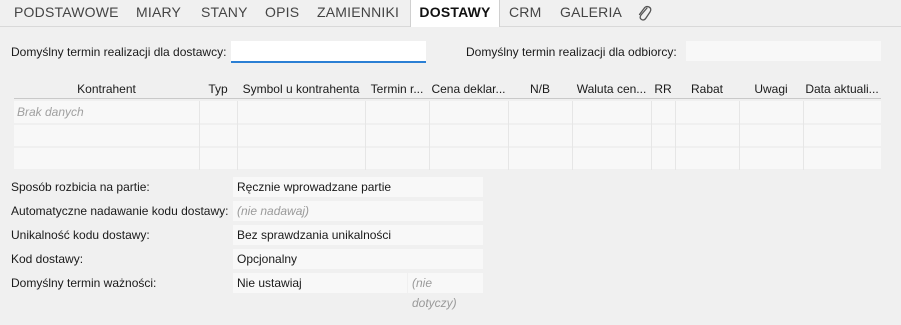 The height and width of the screenshot is (325, 901). What do you see at coordinates (301, 89) in the screenshot?
I see `column-header-symbol: Symbol u kontrahenta` at bounding box center [301, 89].